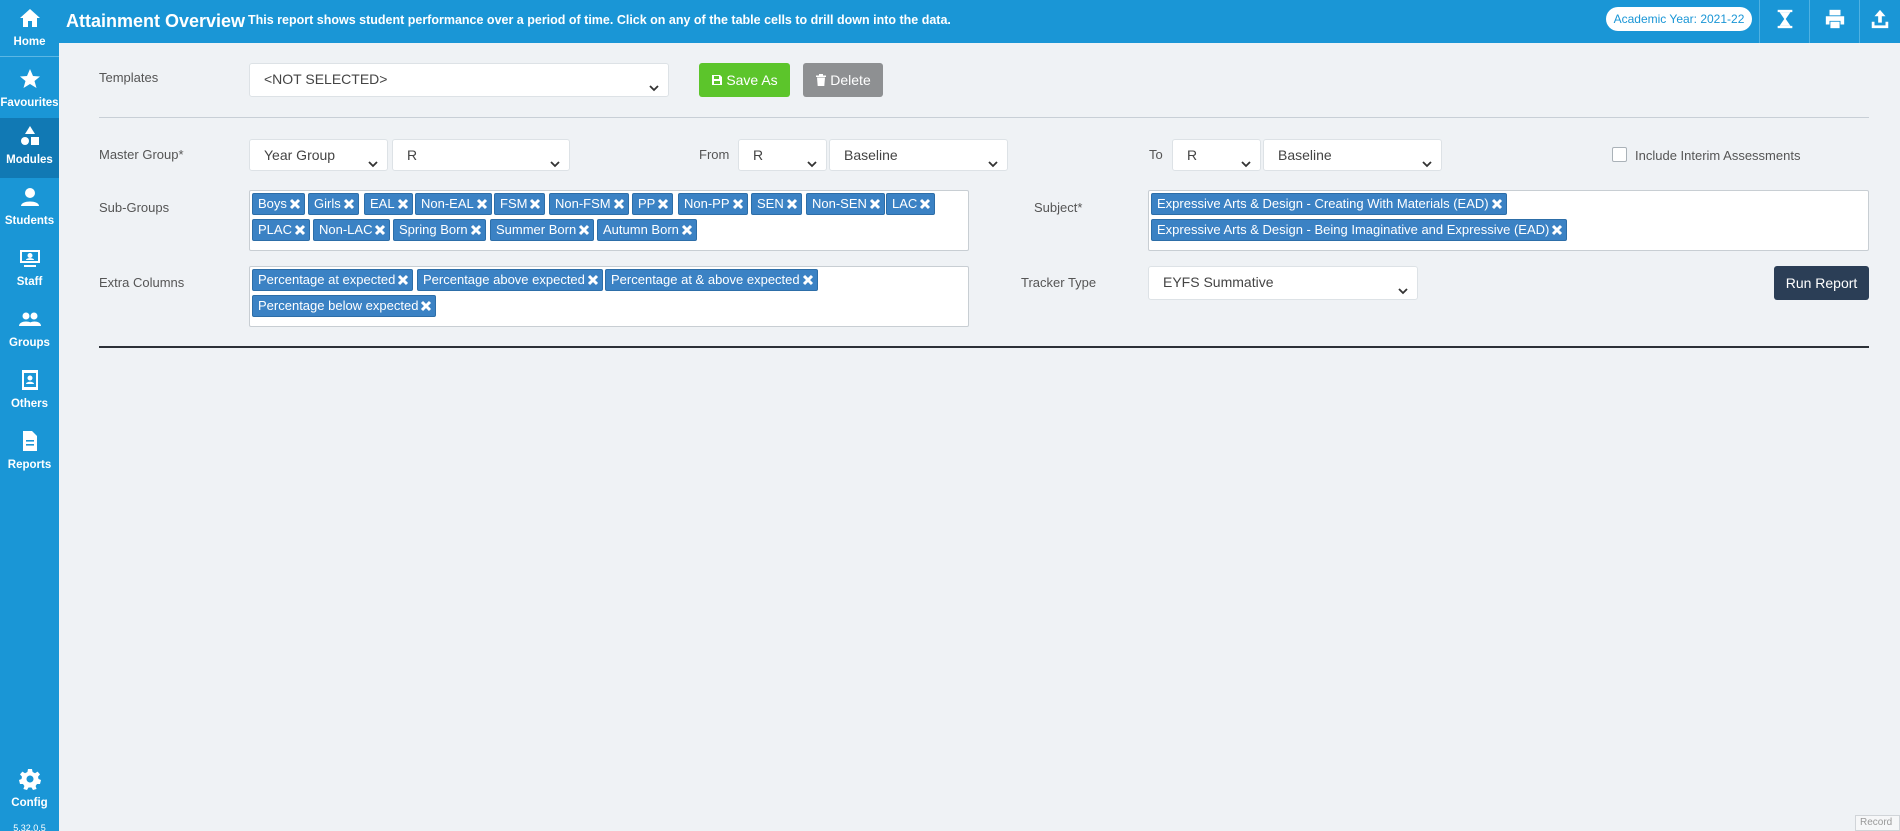  I want to click on include-interim-checkbox, so click(1619, 154).